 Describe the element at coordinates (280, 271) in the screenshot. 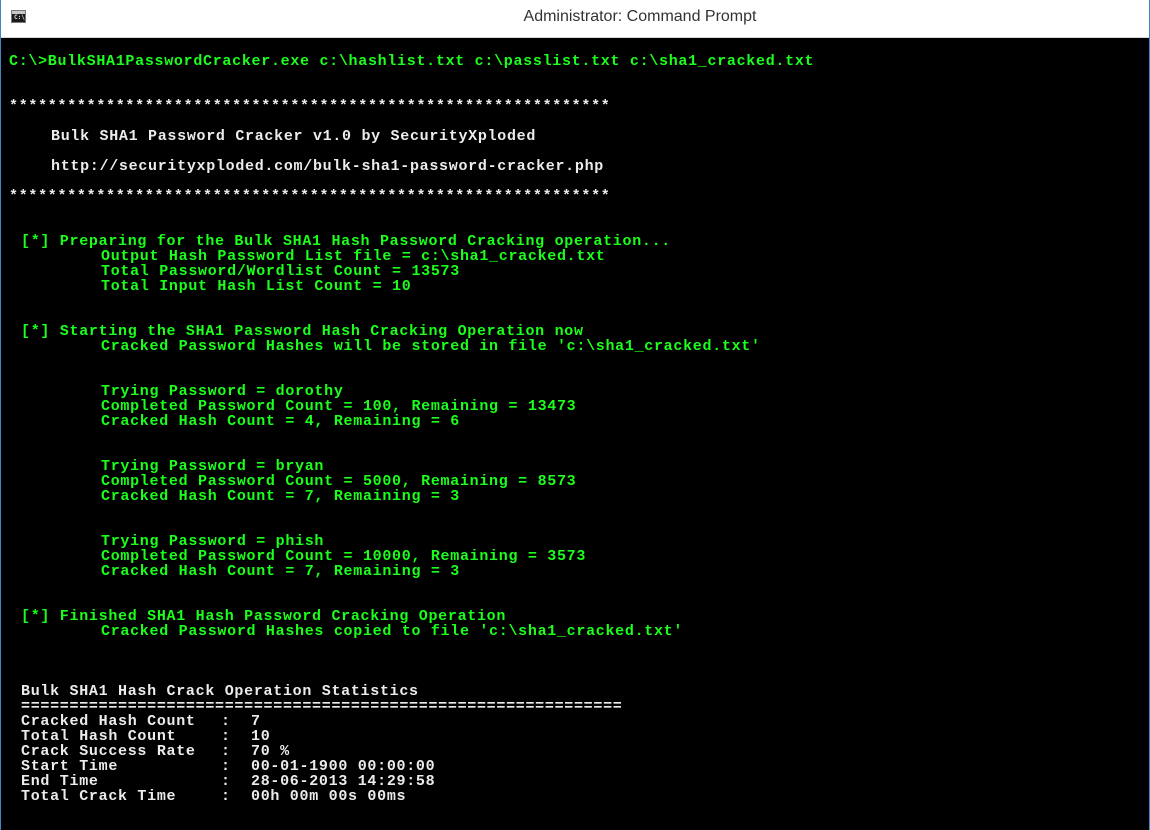

I see `prepare-wordlist-count: Total Password/Wordlist Count = 13573` at that location.